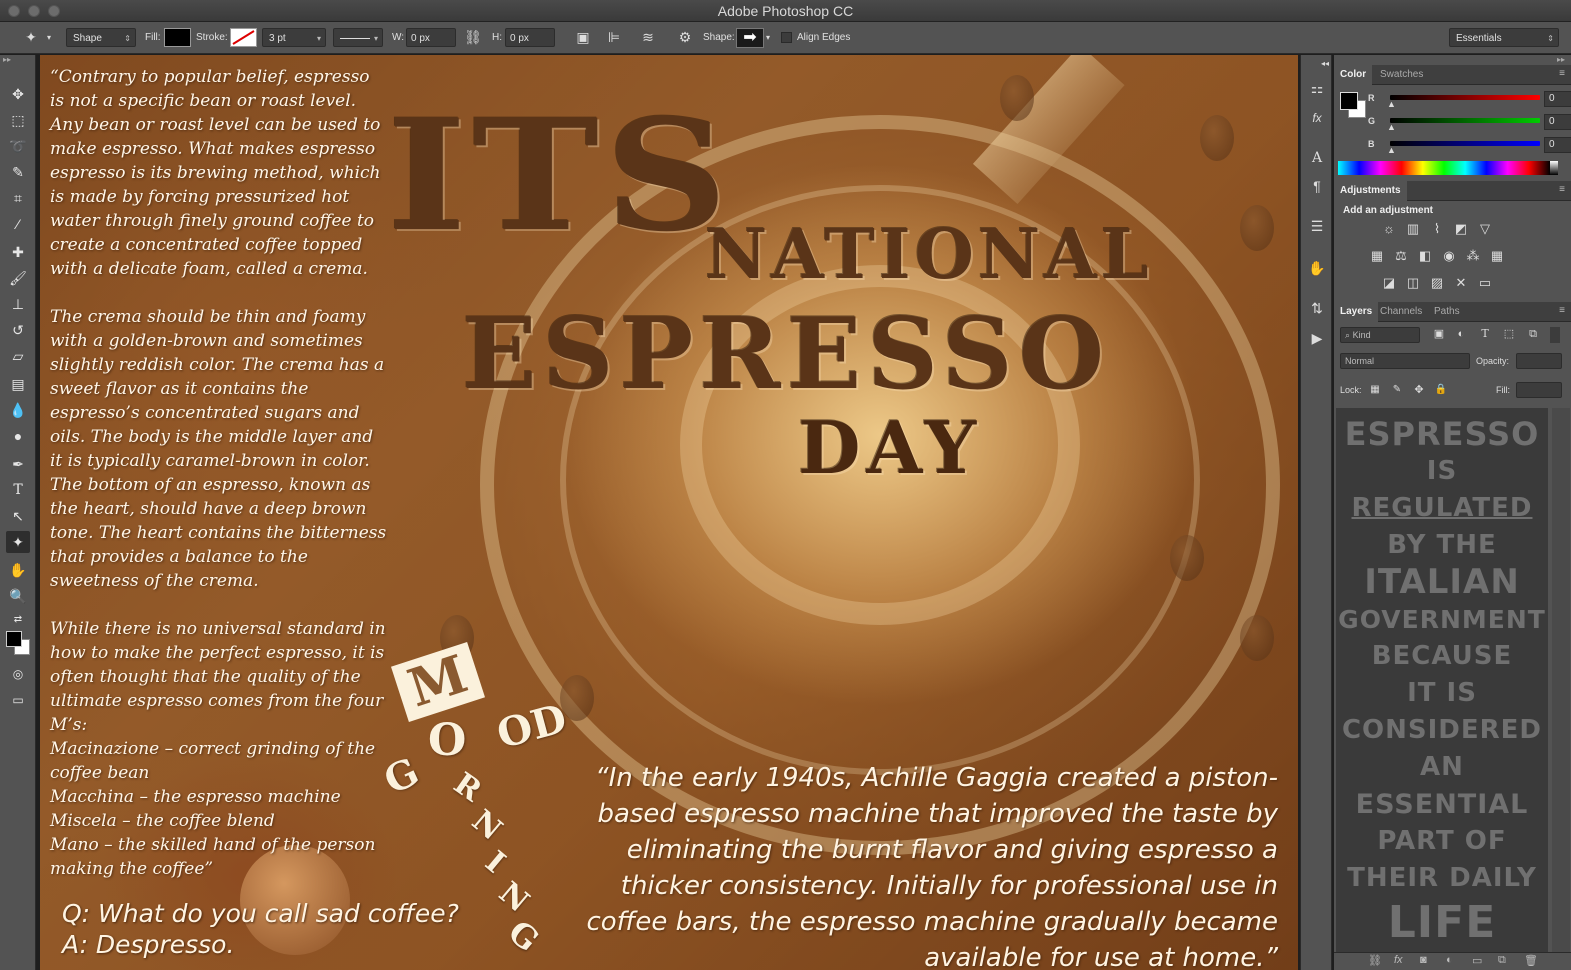 The height and width of the screenshot is (970, 1571). I want to click on tool-mode-select: Shape ⇕, so click(101, 37).